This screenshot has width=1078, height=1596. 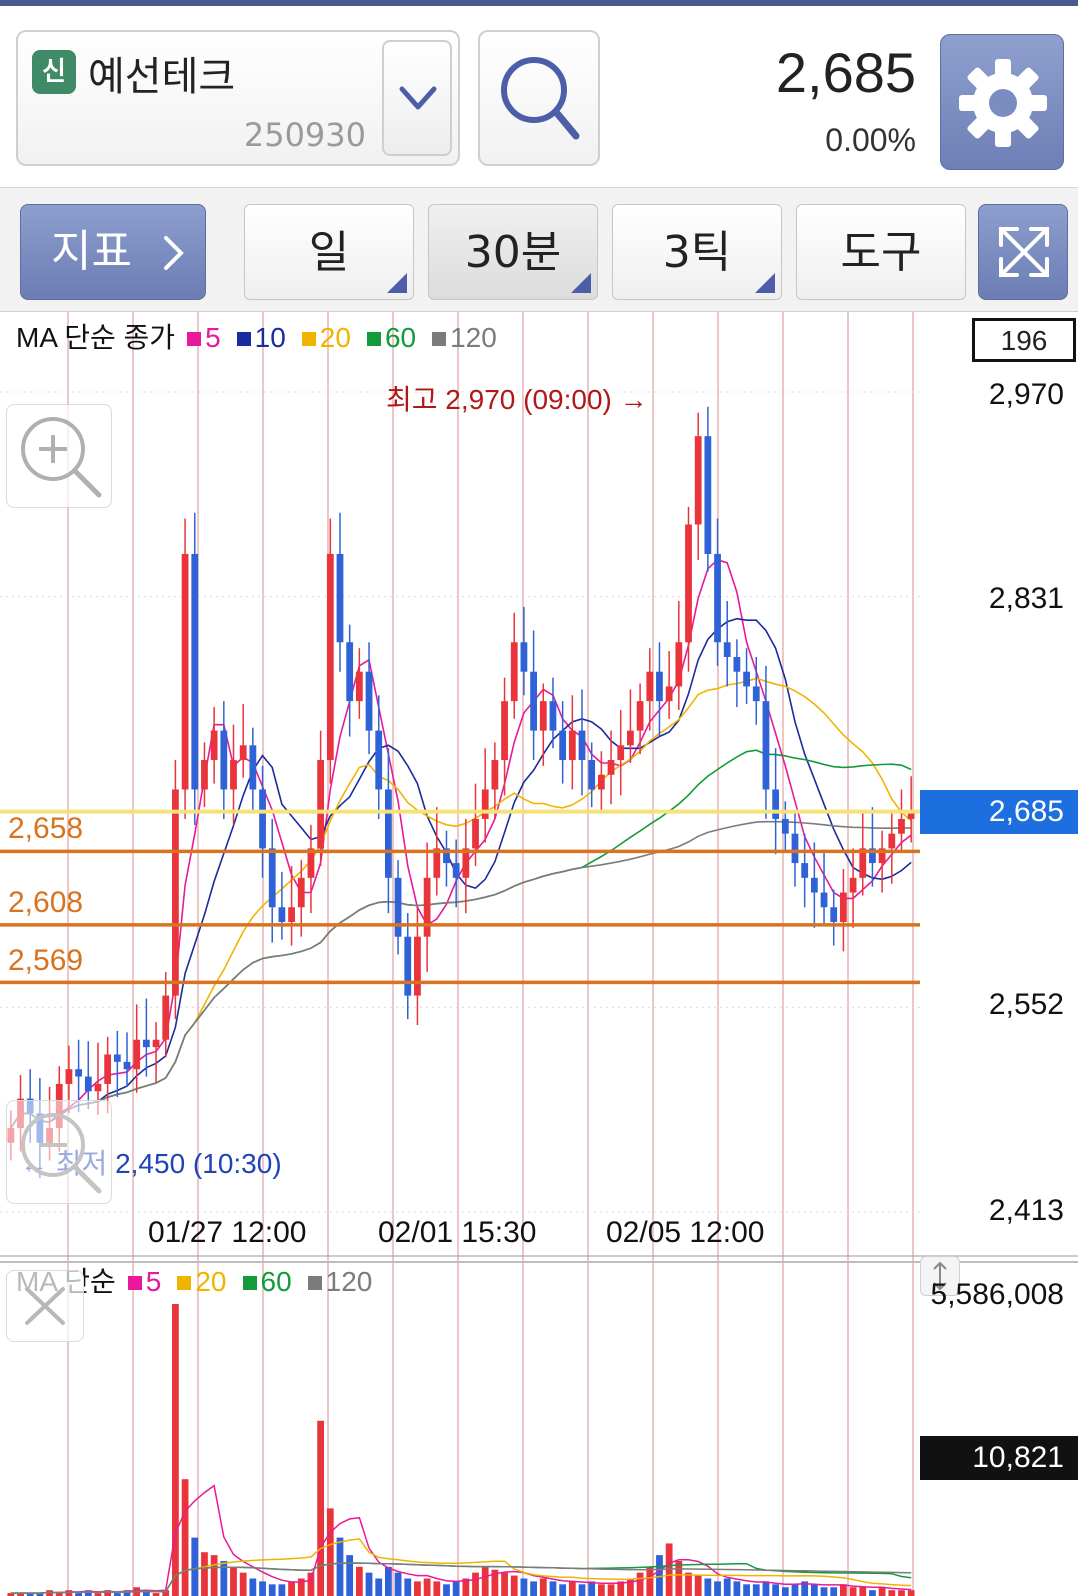 What do you see at coordinates (1026, 1004) in the screenshot?
I see `y-axis-label: 2,552` at bounding box center [1026, 1004].